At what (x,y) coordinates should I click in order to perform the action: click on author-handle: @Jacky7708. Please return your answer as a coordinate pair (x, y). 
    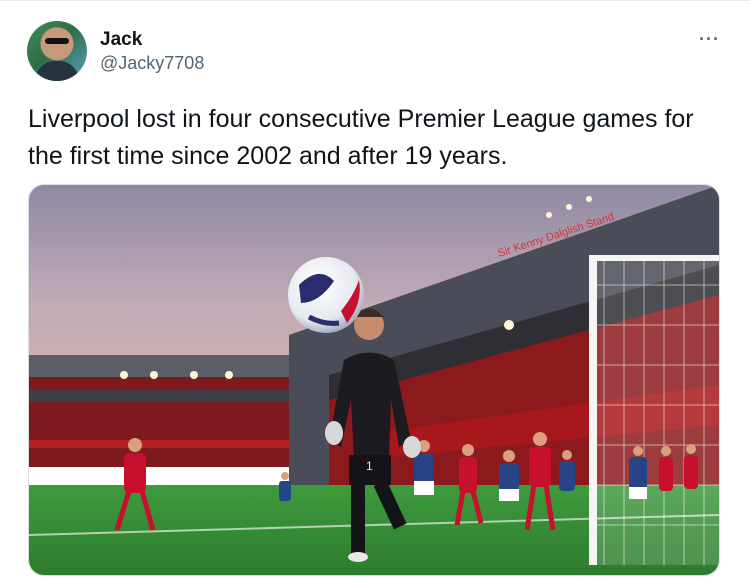
    Looking at the image, I should click on (152, 63).